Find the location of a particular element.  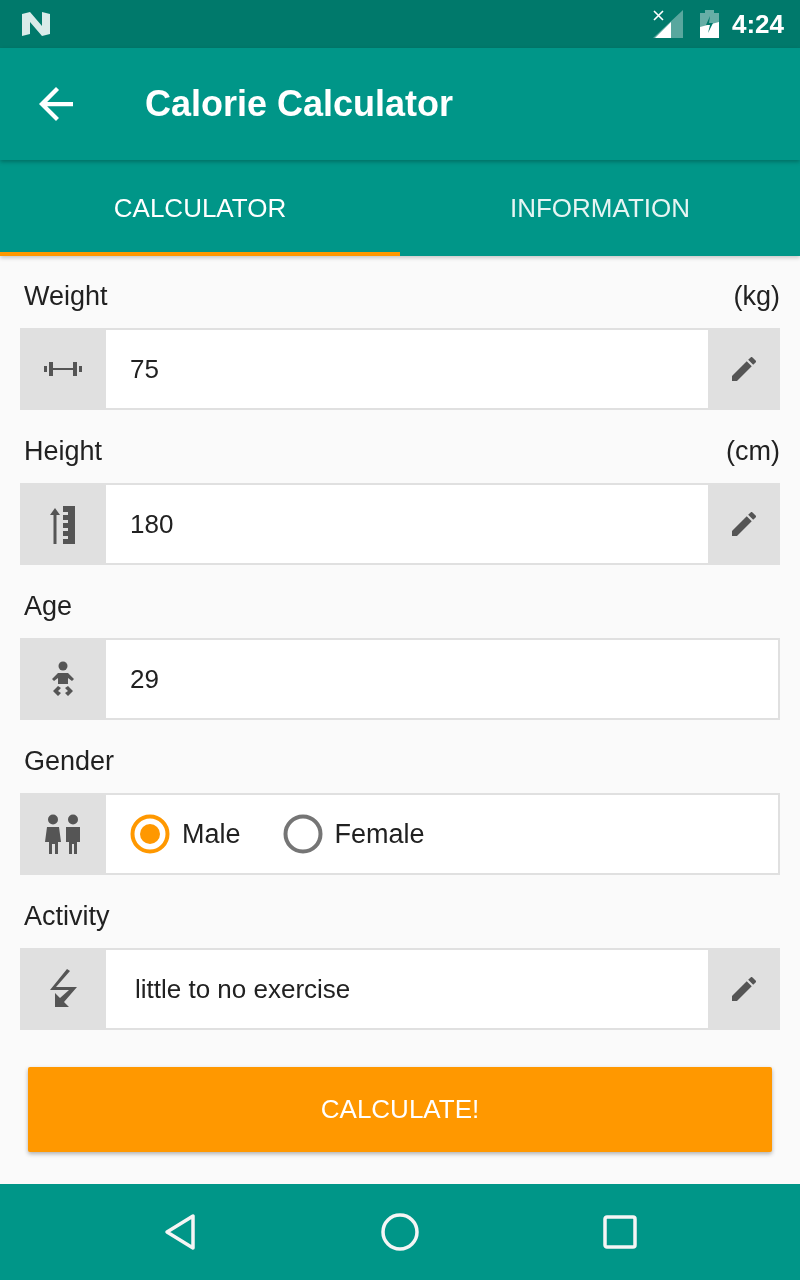

field-label: Gender is located at coordinates (69, 761).